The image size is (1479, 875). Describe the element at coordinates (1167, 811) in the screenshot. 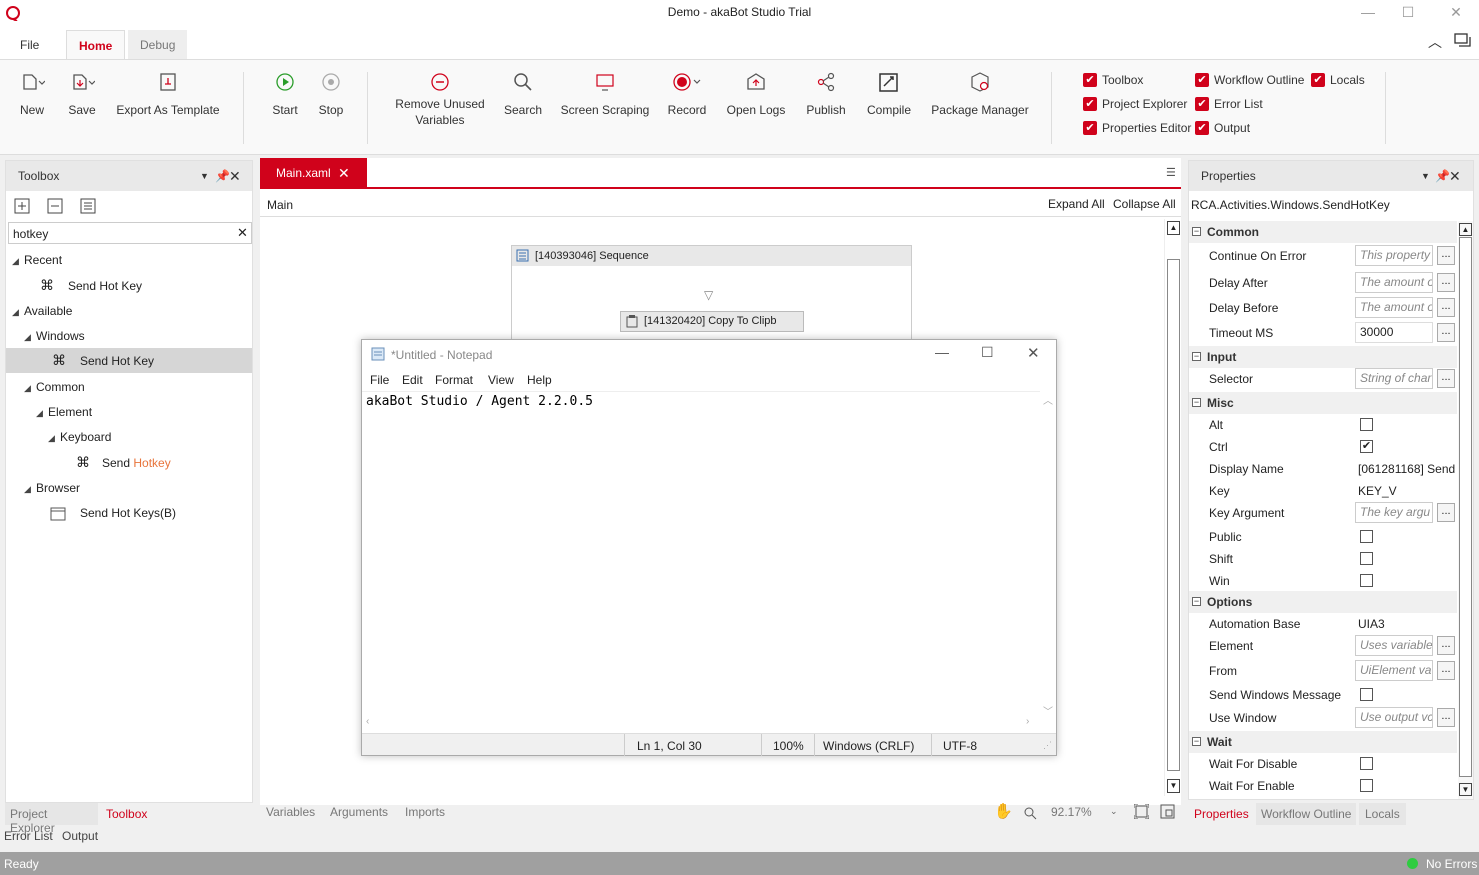

I see `overview-icon` at that location.